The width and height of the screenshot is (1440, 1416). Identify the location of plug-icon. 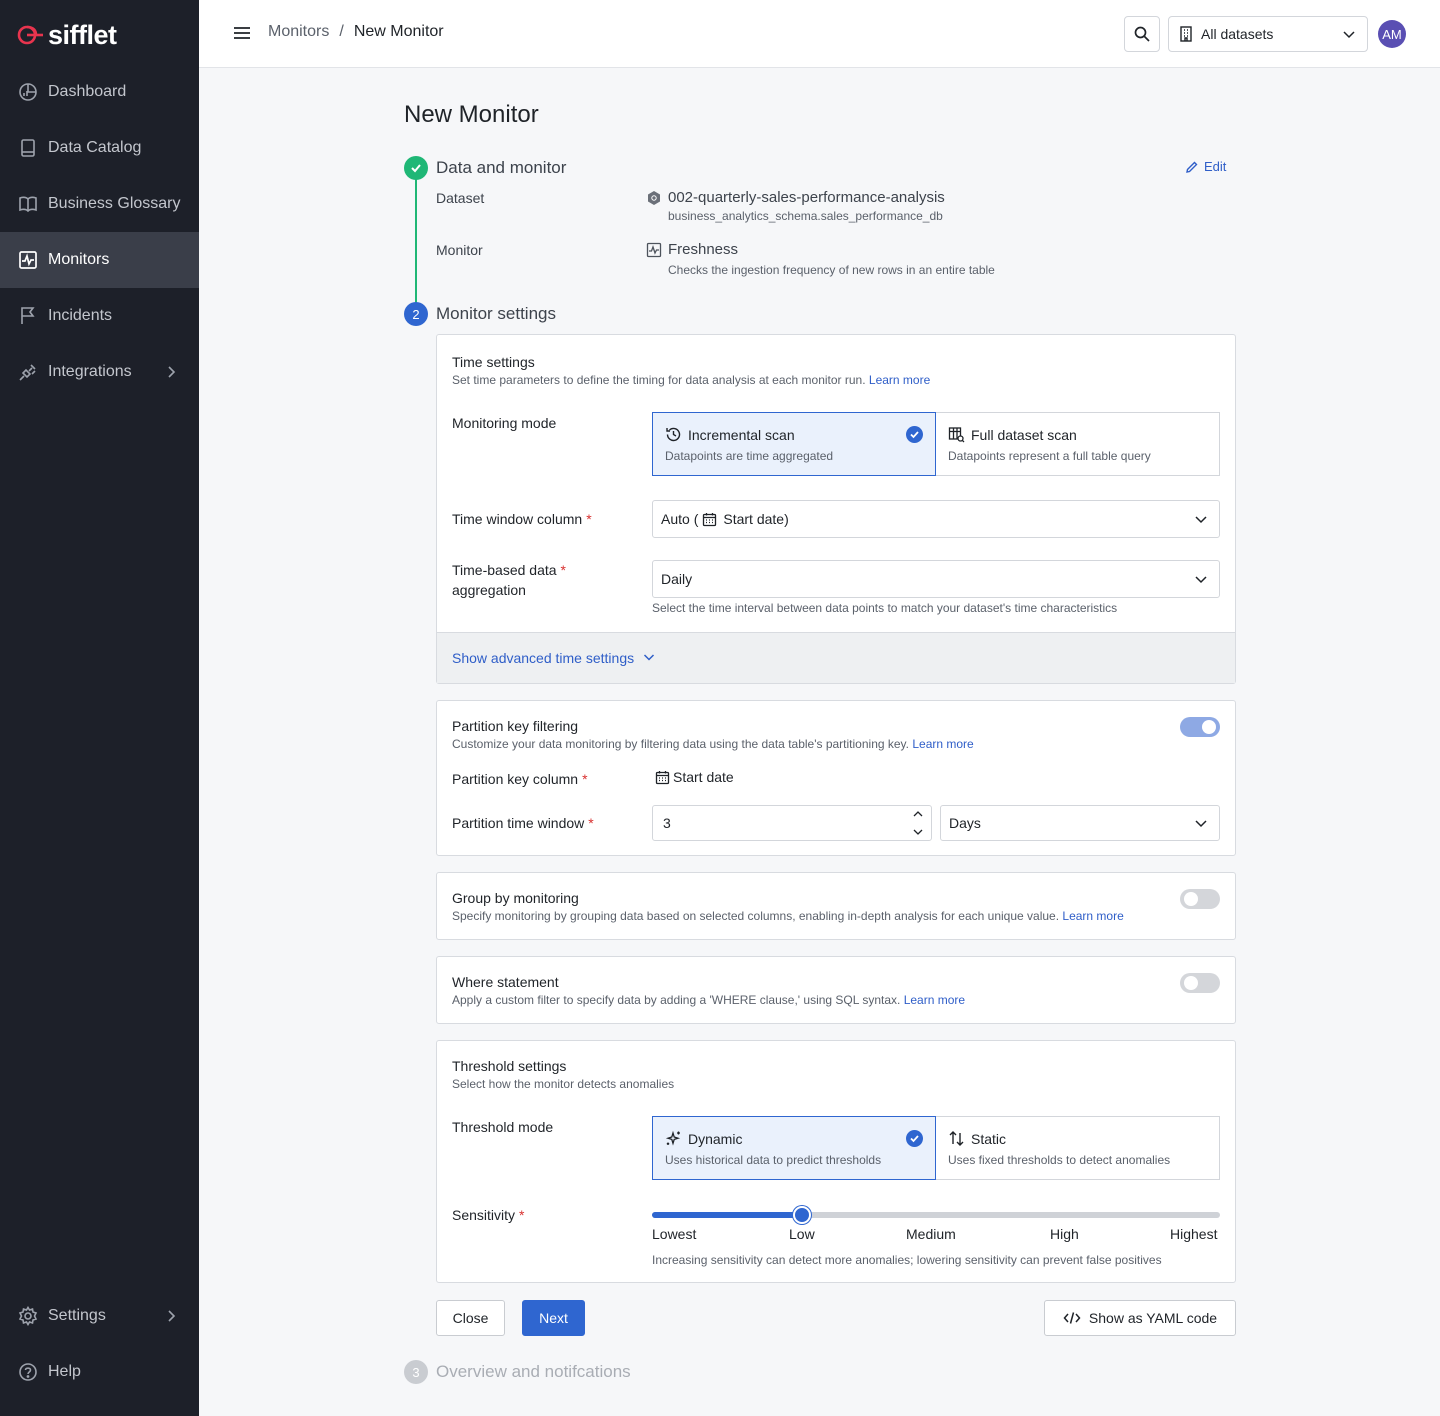
(28, 372).